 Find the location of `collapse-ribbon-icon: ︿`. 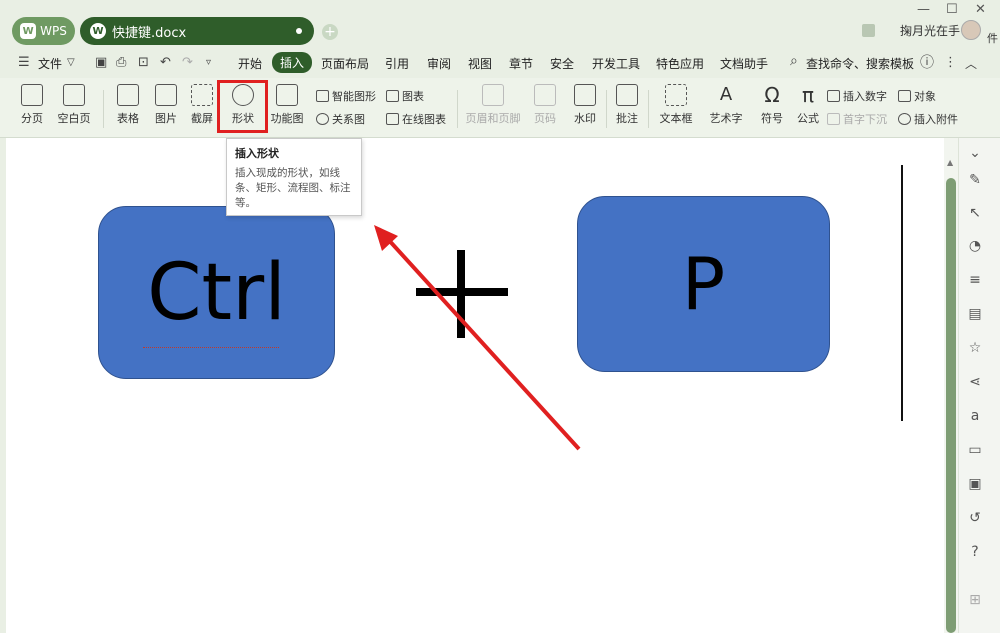

collapse-ribbon-icon: ︿ is located at coordinates (971, 63).